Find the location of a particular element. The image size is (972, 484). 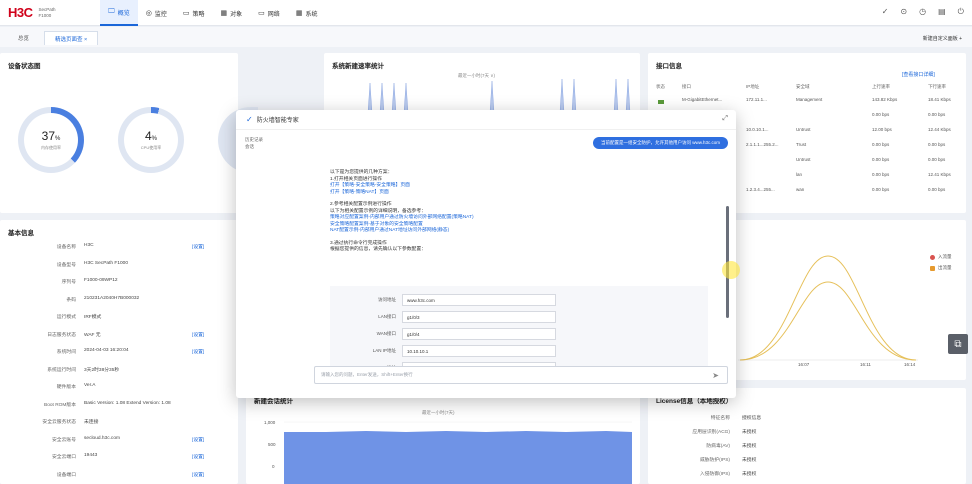

main-nav: 🖵 概览 ◎ 监控 ▭ 策略 ▦ 对象 ▭ 网络 ▦ 系统 is located at coordinates (212, 13).